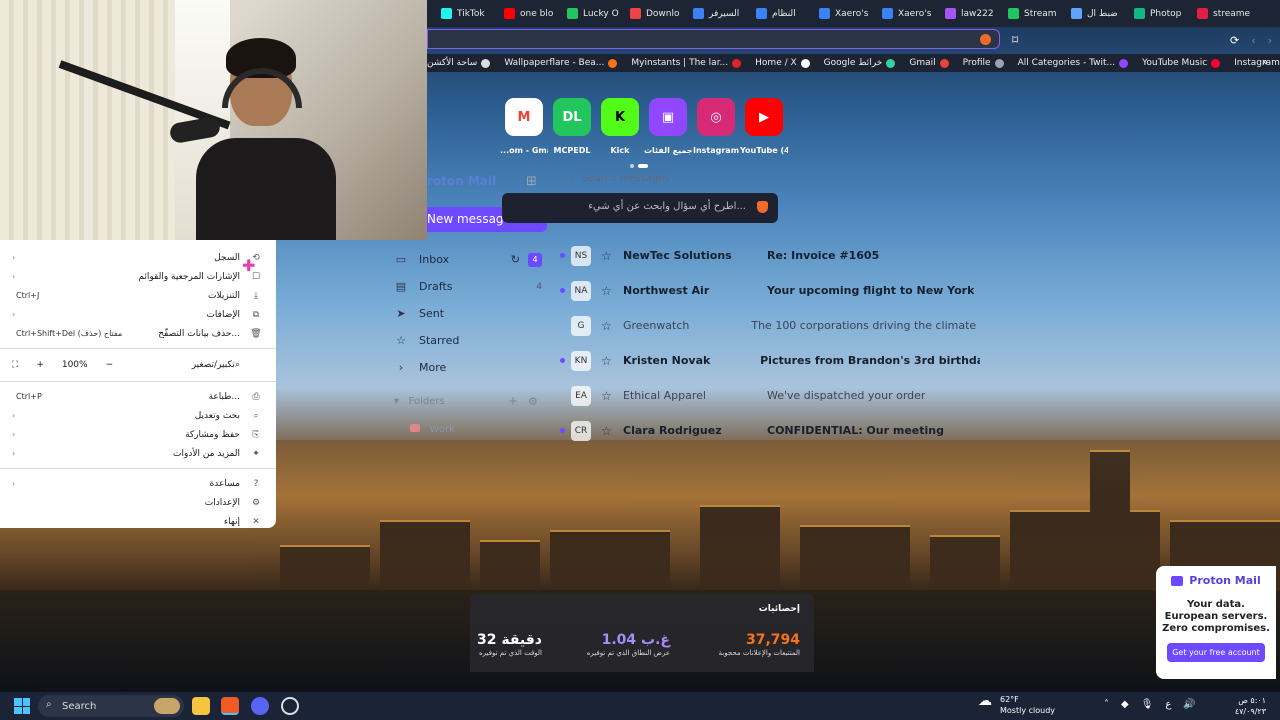 The image size is (1280, 720). What do you see at coordinates (929, 63) in the screenshot?
I see `bookmark-item: Gmail` at bounding box center [929, 63].